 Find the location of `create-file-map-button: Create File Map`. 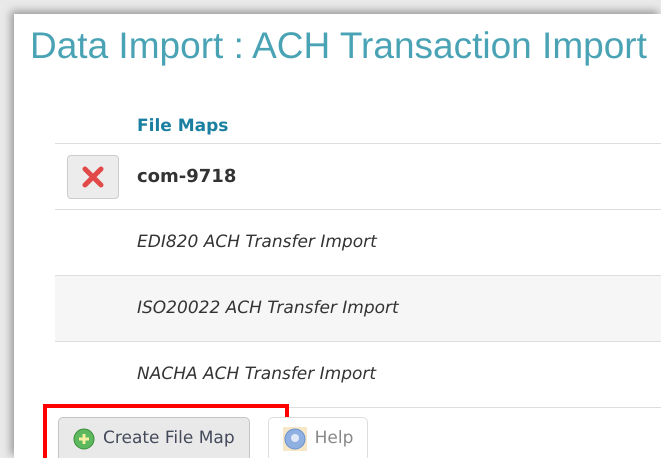

create-file-map-button: Create File Map is located at coordinates (154, 437).